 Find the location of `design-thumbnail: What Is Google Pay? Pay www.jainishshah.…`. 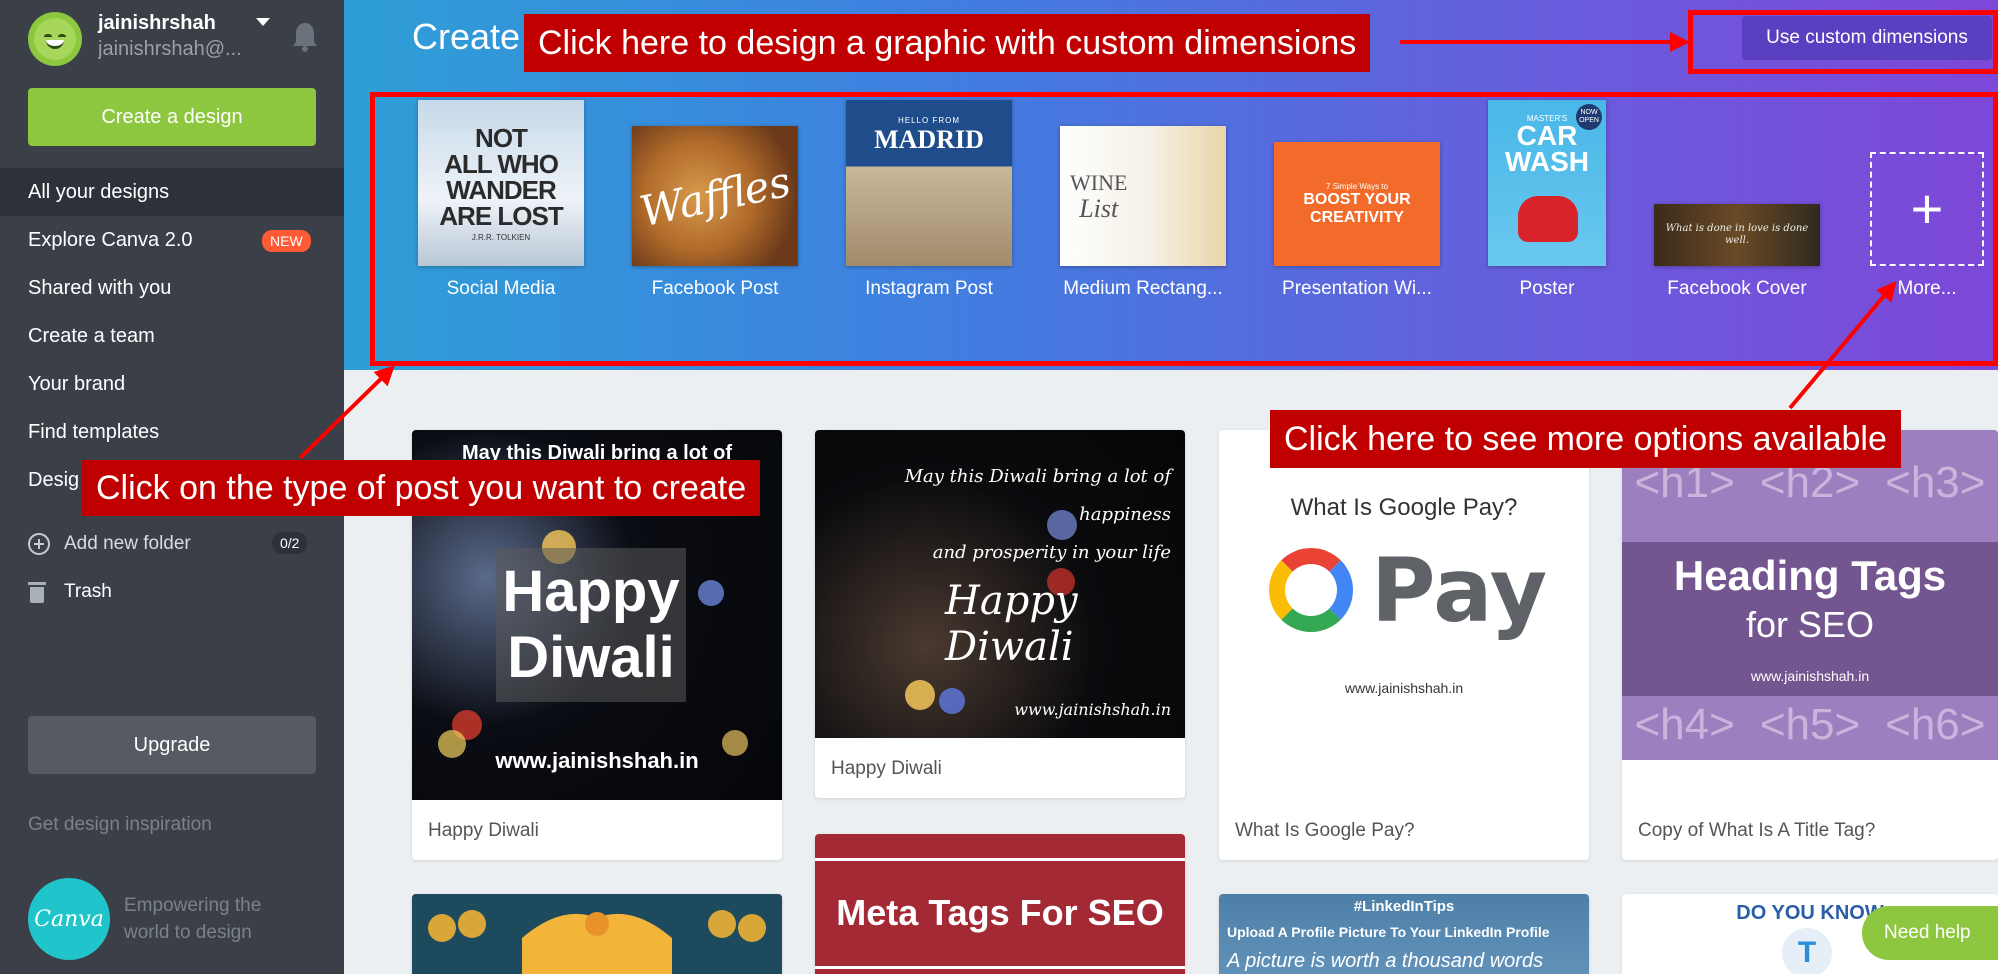

design-thumbnail: What Is Google Pay? Pay www.jainishshah.… is located at coordinates (1404, 595).